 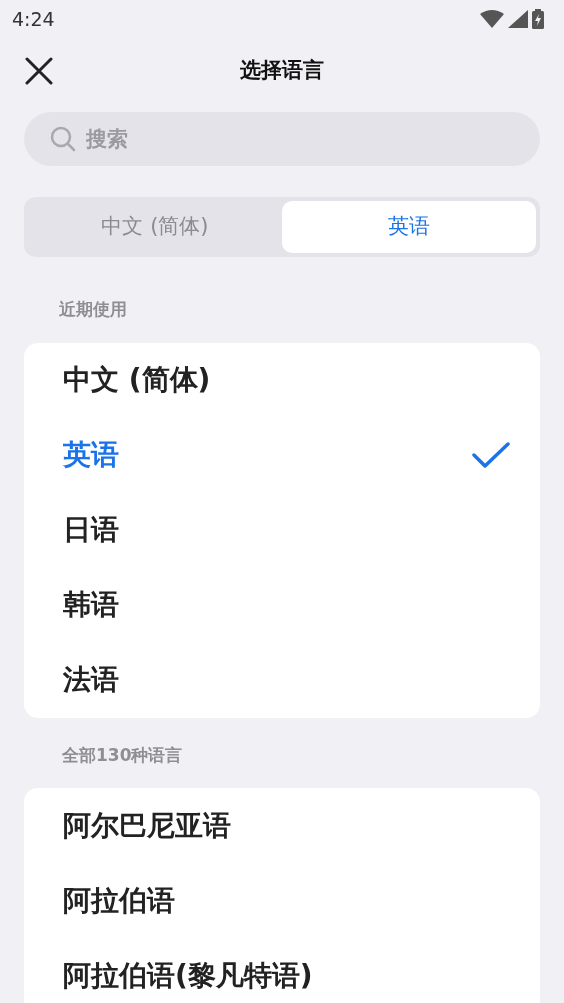 I want to click on language-tab: 英语, so click(x=409, y=227).